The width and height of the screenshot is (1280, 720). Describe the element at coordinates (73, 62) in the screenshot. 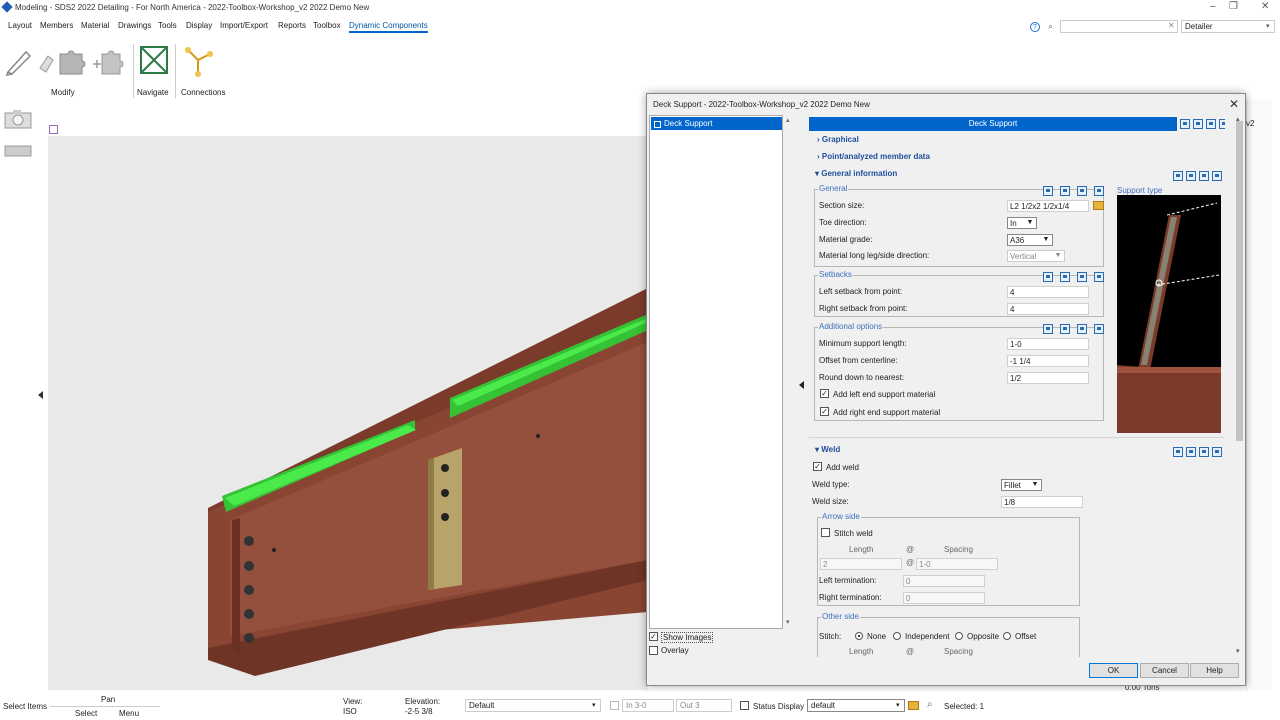

I see `puzzle-piece-icon` at that location.